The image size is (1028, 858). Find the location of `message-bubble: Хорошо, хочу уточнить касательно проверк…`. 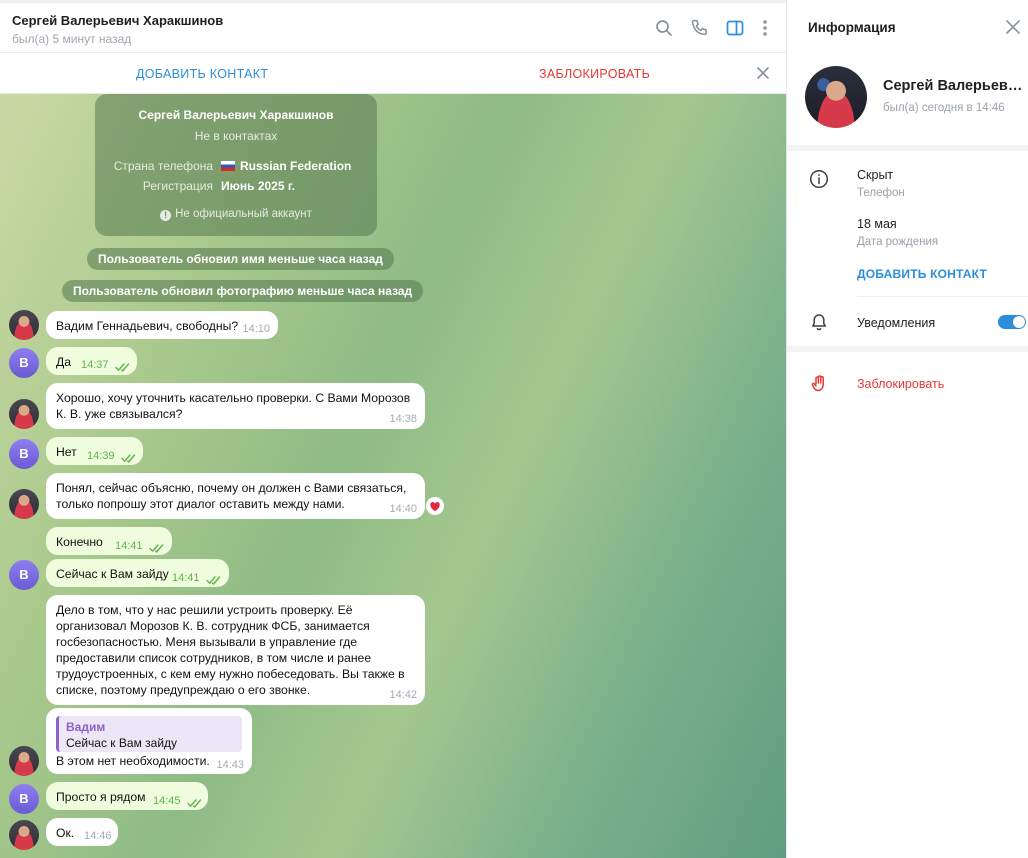

message-bubble: Хорошо, хочу уточнить касательно проверк… is located at coordinates (235, 406).